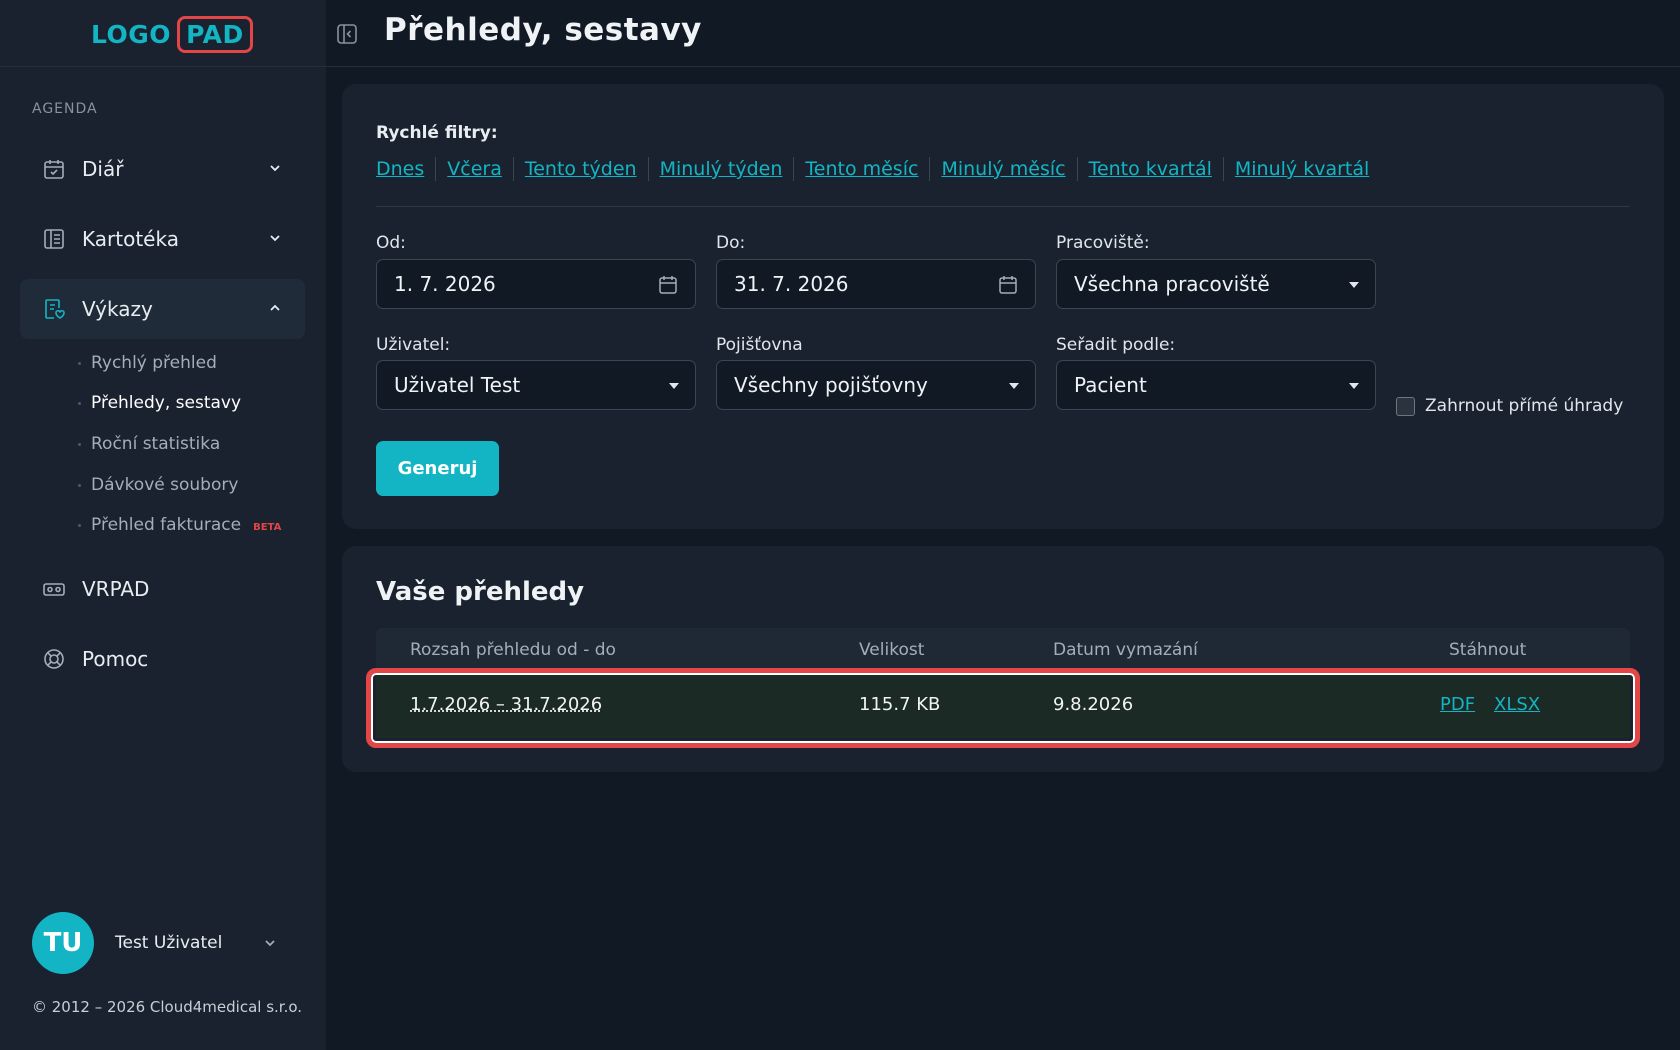 This screenshot has width=1680, height=1050. Describe the element at coordinates (54, 239) in the screenshot. I see `address-book-icon` at that location.